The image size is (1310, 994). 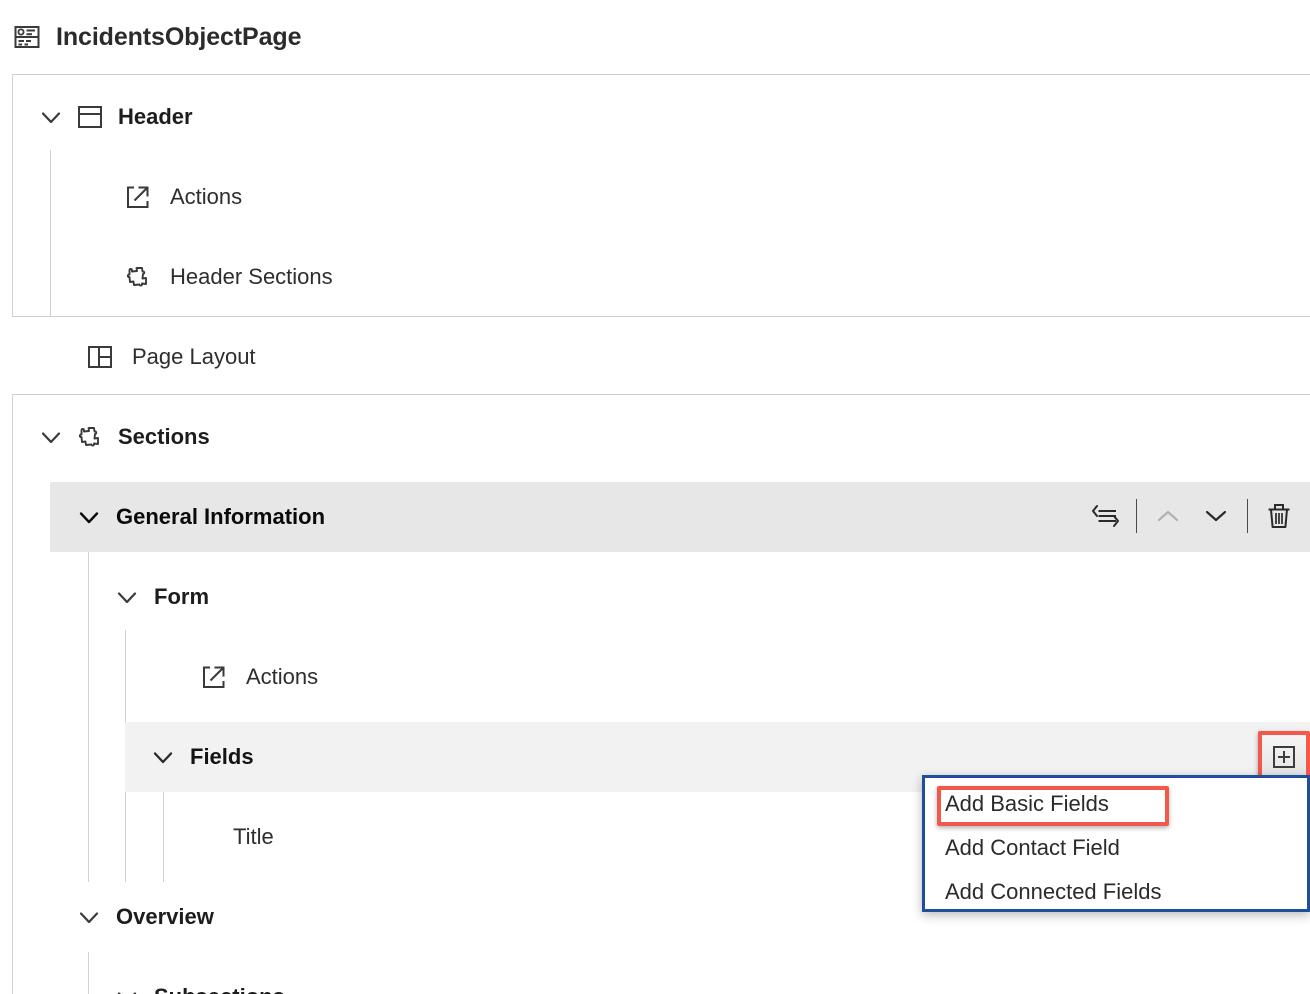 I want to click on plus-icon, so click(x=1284, y=757).